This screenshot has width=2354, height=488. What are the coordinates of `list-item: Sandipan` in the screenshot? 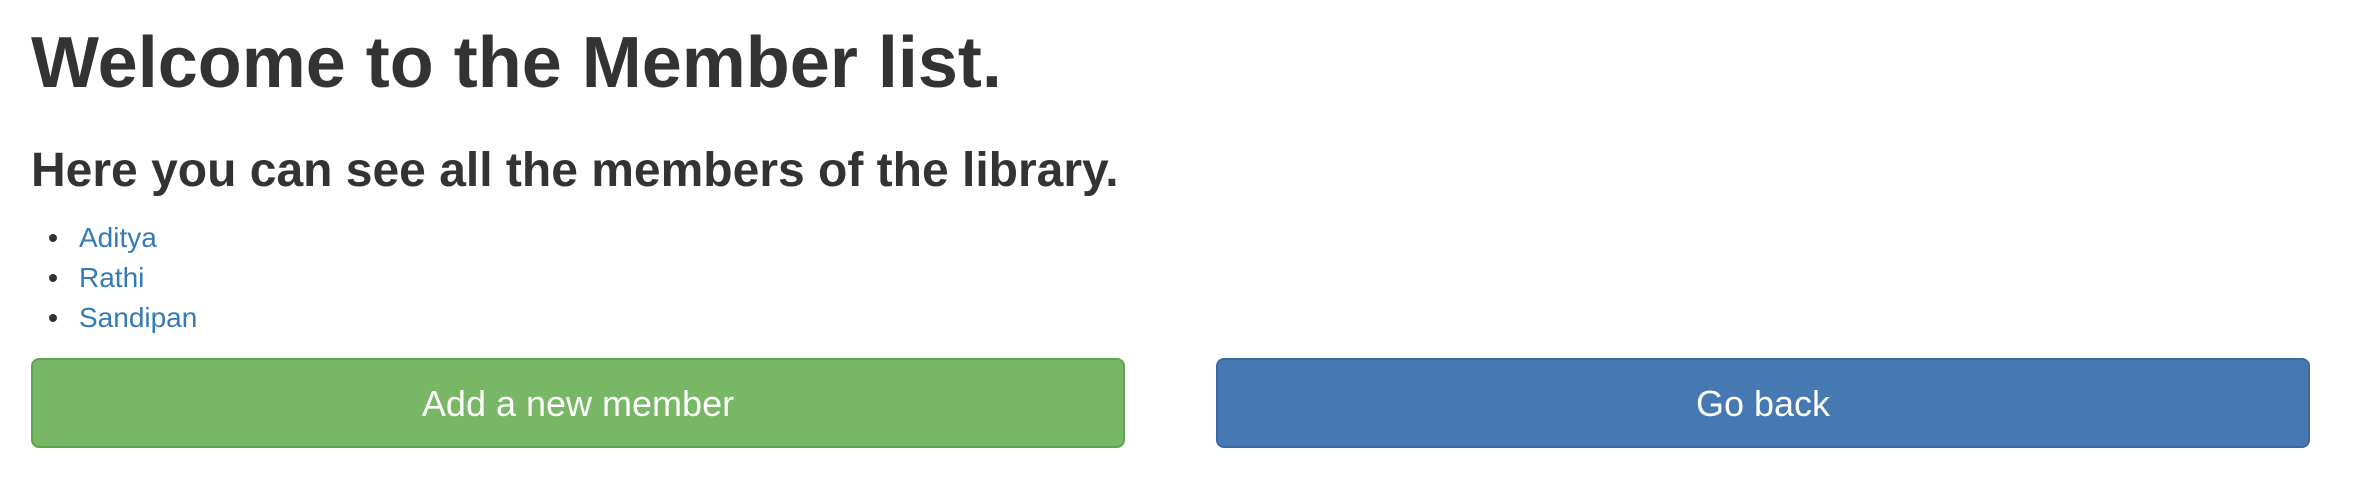 It's located at (123, 318).